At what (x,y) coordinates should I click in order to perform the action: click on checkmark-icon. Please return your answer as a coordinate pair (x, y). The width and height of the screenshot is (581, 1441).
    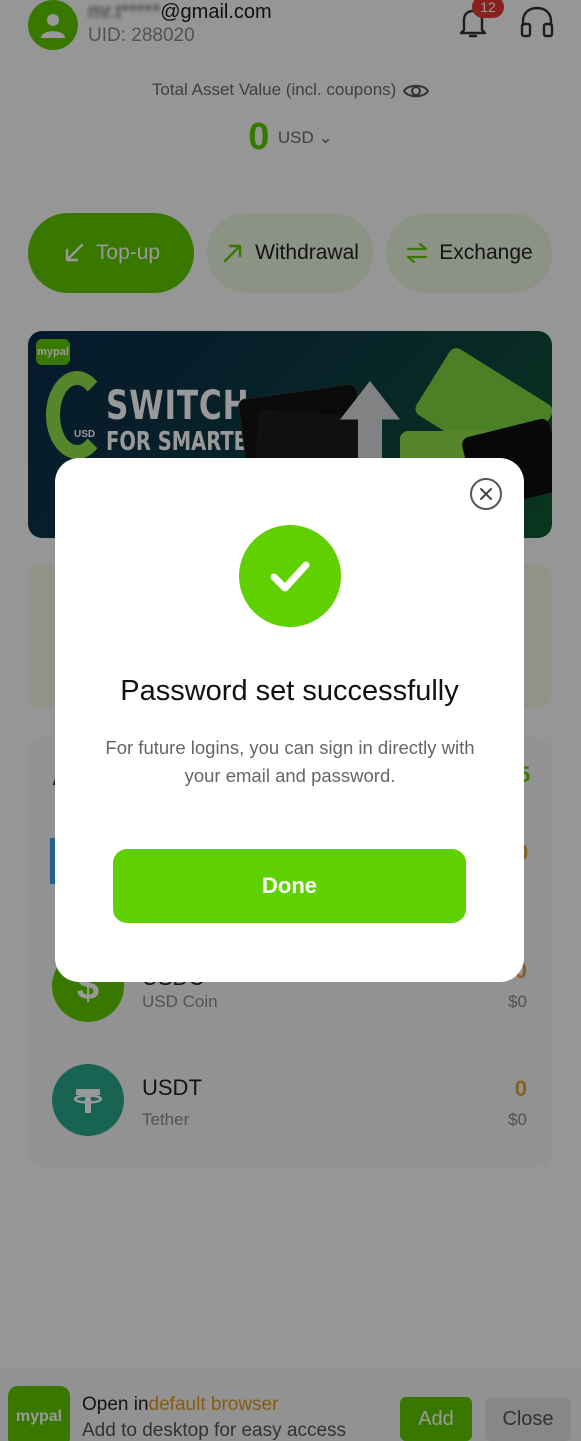
    Looking at the image, I should click on (290, 576).